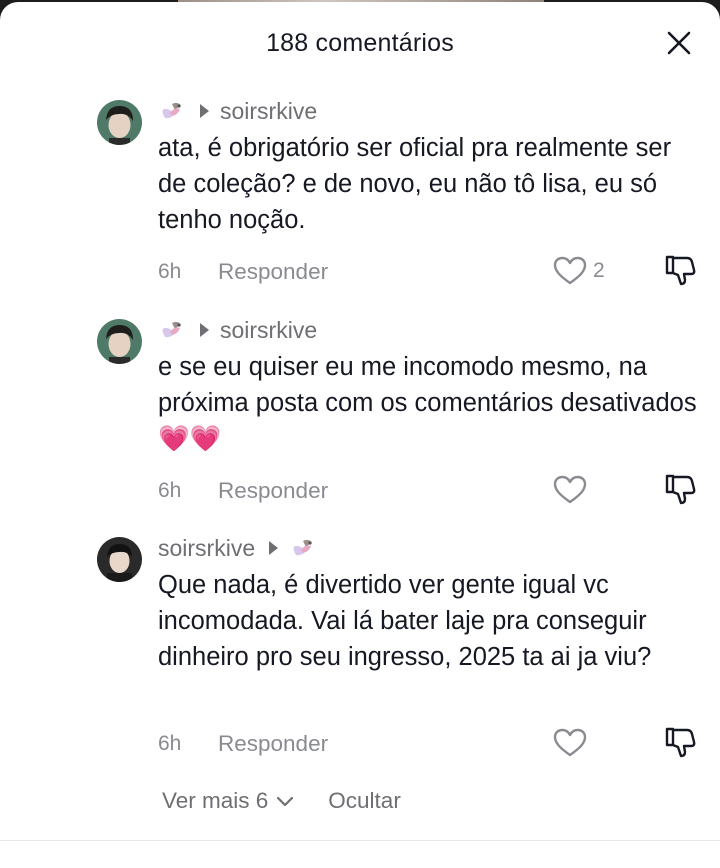  What do you see at coordinates (215, 800) in the screenshot?
I see `view-more-label: Ver mais 6` at bounding box center [215, 800].